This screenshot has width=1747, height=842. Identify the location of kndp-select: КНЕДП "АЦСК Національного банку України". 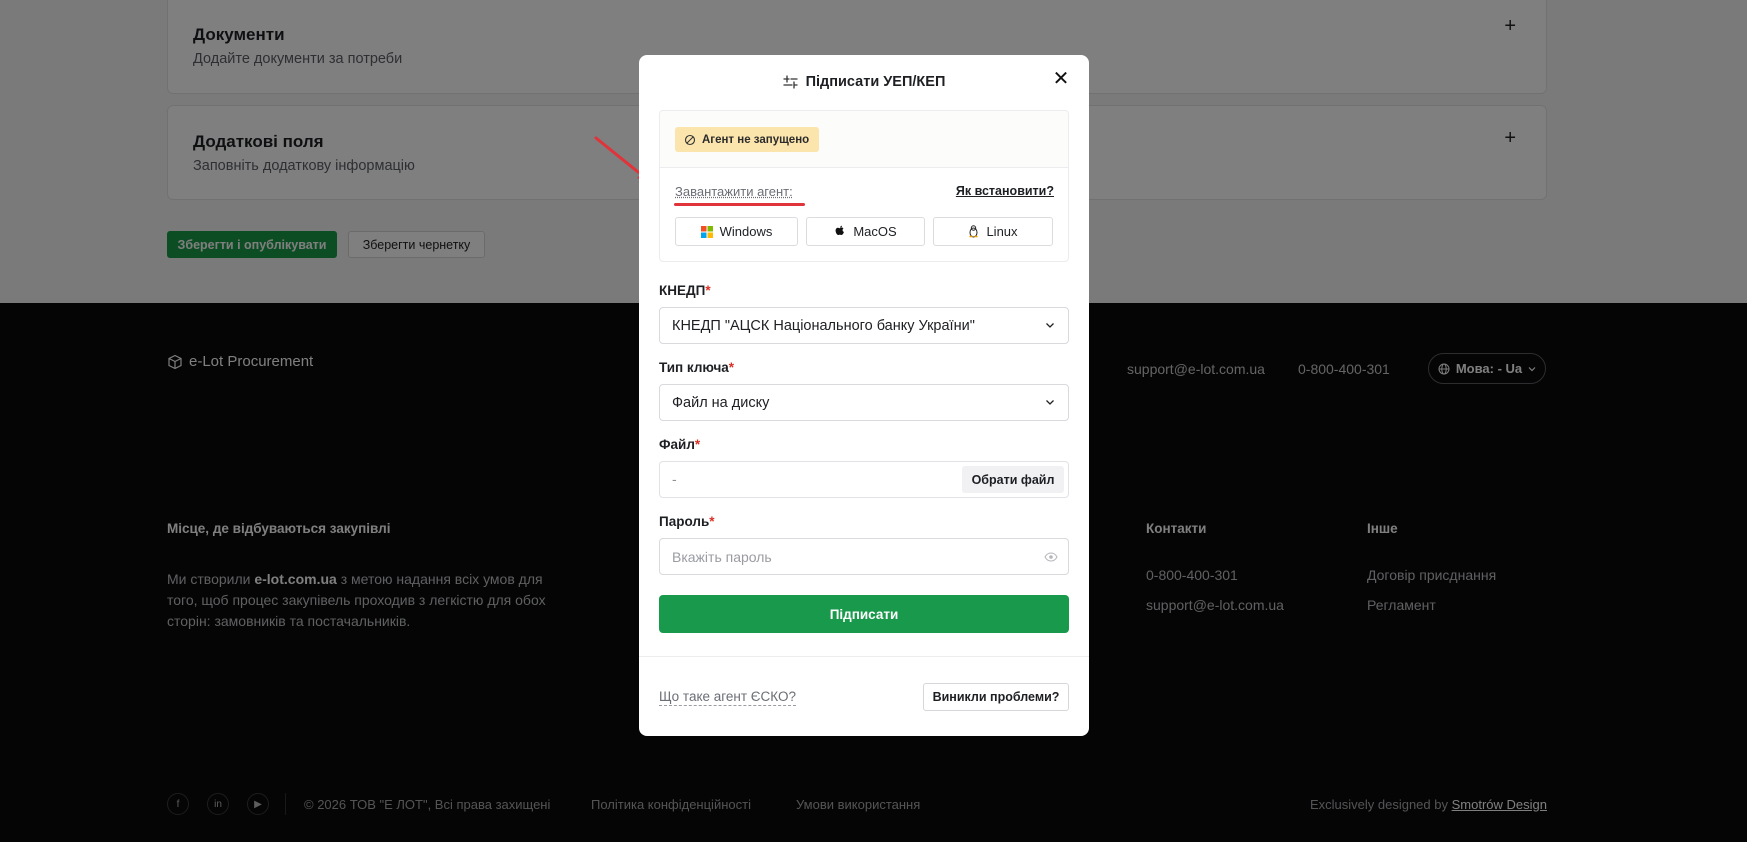
(864, 325).